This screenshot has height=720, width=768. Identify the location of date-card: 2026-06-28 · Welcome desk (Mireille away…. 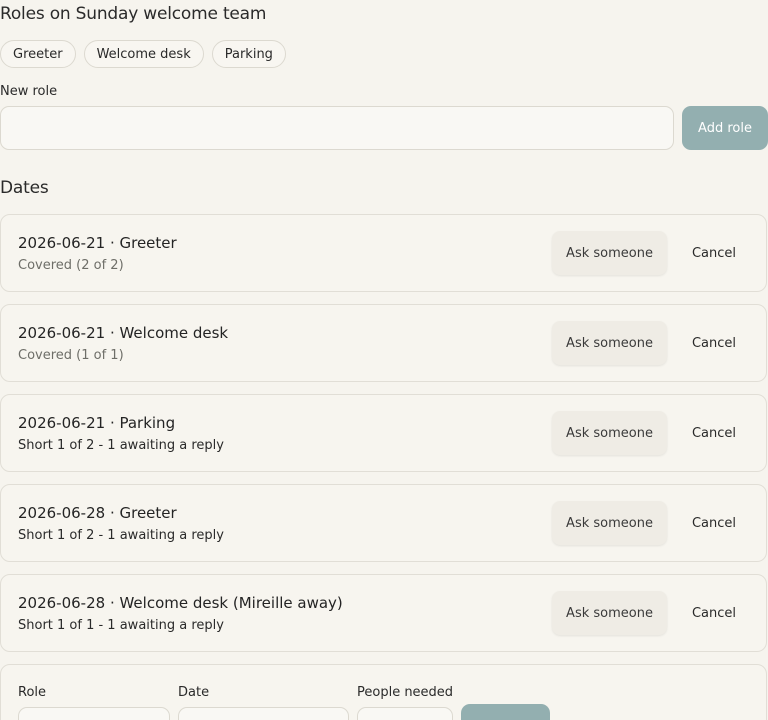
(383, 613).